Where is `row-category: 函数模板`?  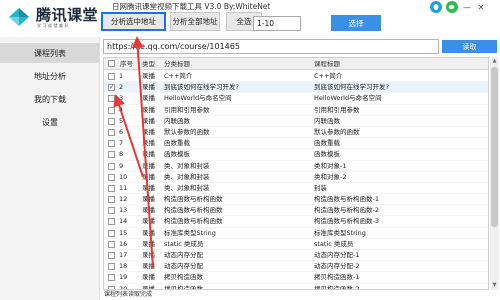
row-category: 函数模板 is located at coordinates (177, 154).